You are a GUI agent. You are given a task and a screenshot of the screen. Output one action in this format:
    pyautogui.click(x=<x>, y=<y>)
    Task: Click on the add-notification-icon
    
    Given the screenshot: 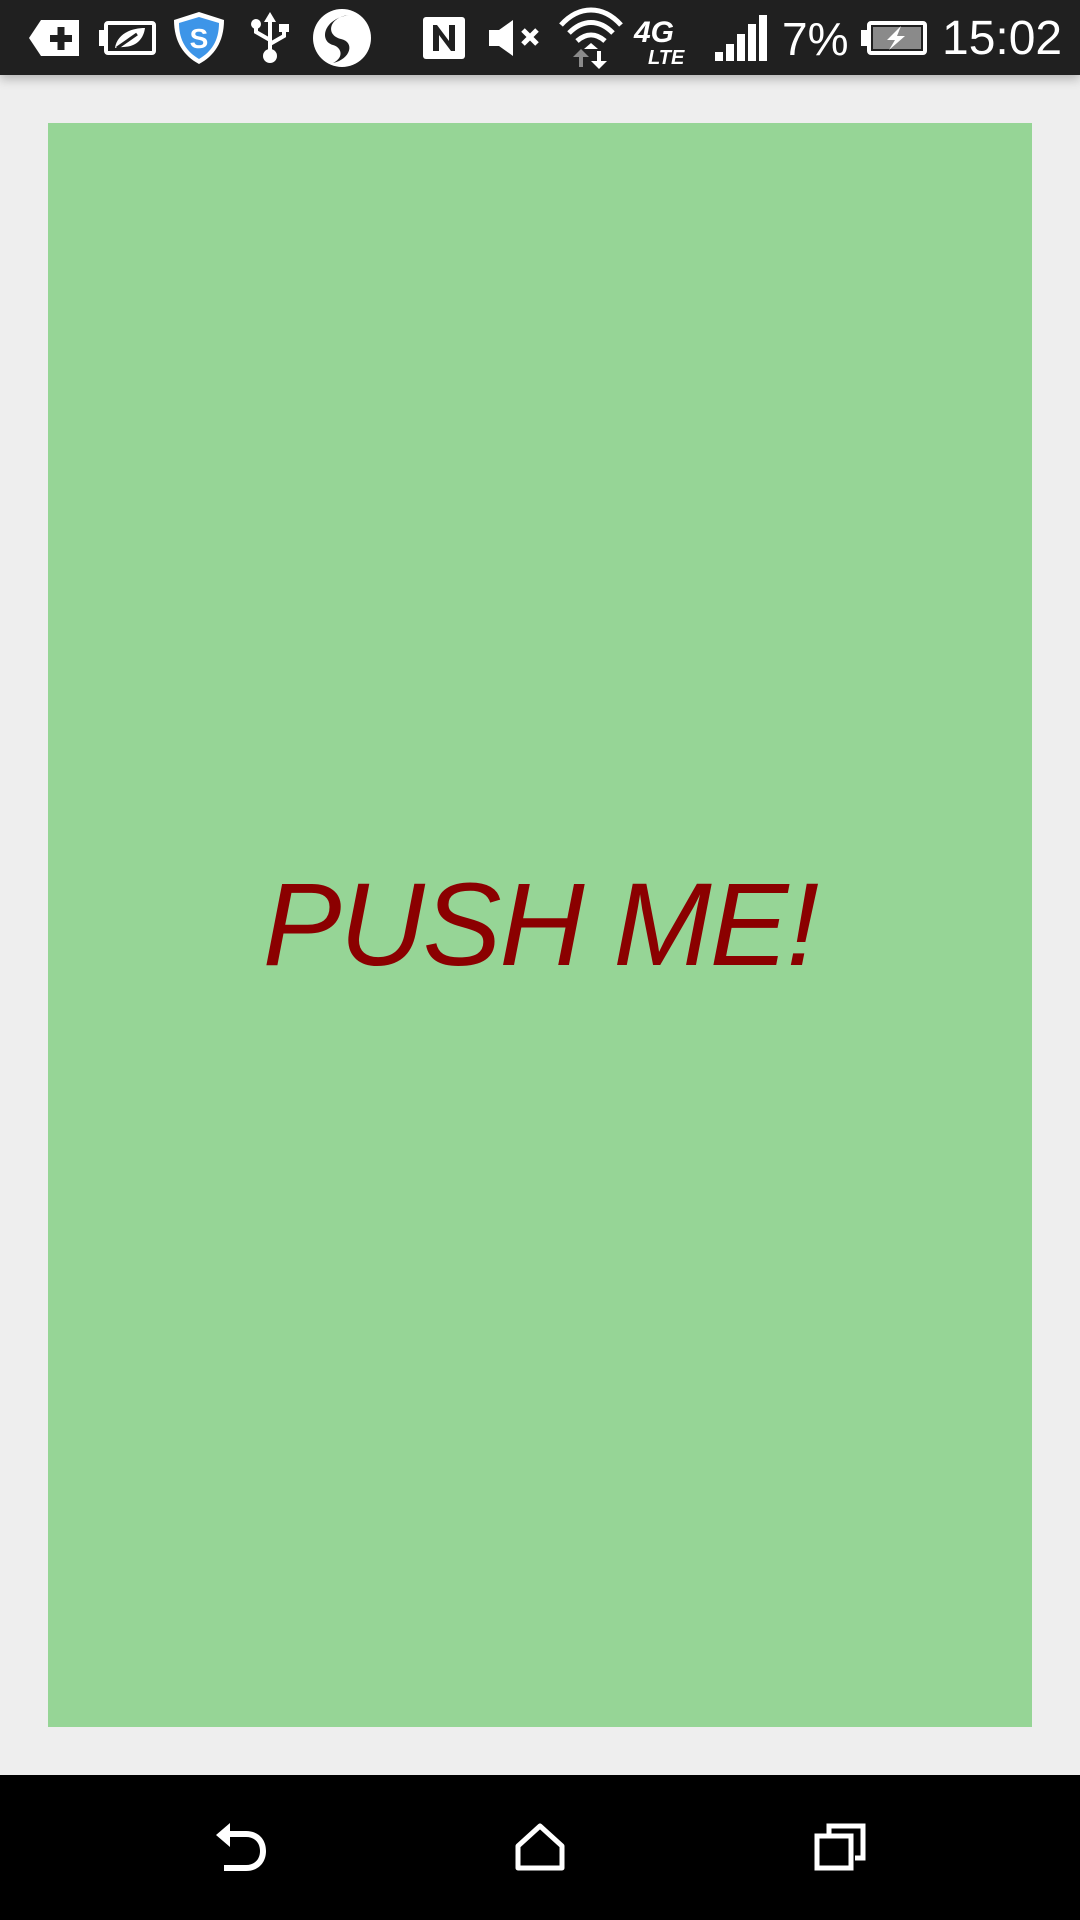 What is the action you would take?
    pyautogui.click(x=54, y=38)
    